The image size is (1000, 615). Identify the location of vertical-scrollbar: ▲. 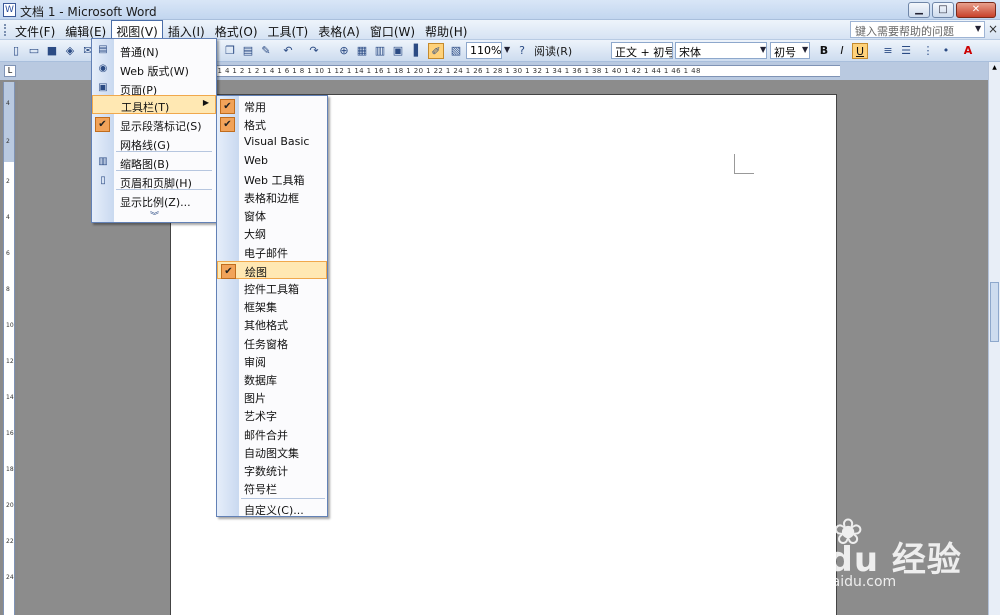
(994, 338).